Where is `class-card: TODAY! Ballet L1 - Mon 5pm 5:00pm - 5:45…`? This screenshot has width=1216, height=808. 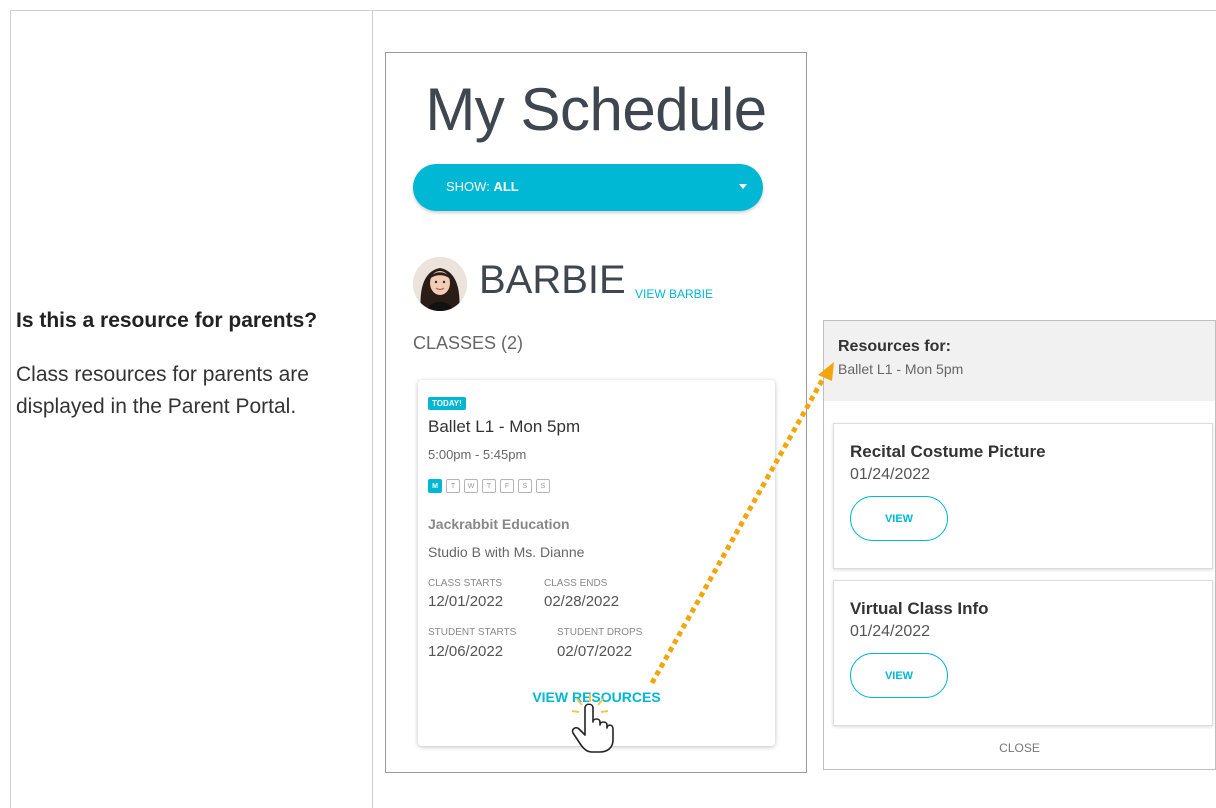 class-card: TODAY! Ballet L1 - Mon 5pm 5:00pm - 5:45… is located at coordinates (596, 563).